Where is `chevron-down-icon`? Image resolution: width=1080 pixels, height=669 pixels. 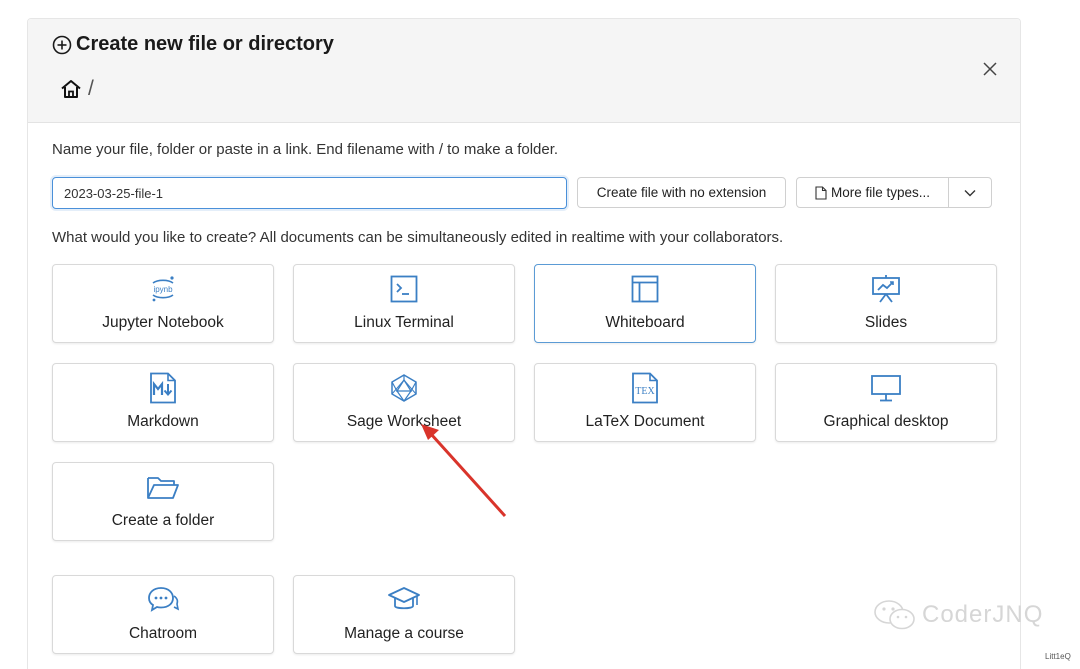 chevron-down-icon is located at coordinates (970, 192).